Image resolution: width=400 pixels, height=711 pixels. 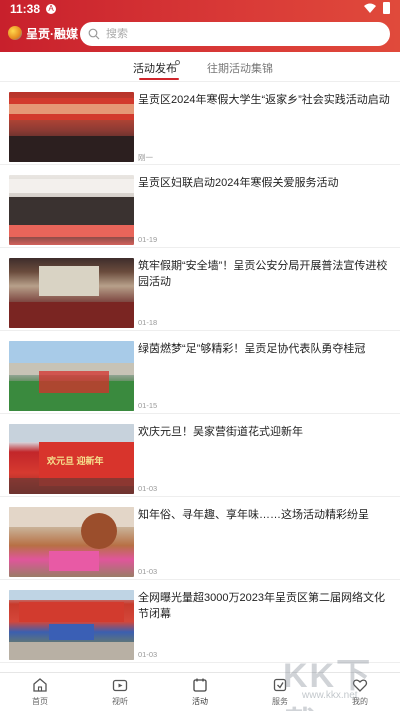 I want to click on refresh-dot-icon, so click(x=177, y=62).